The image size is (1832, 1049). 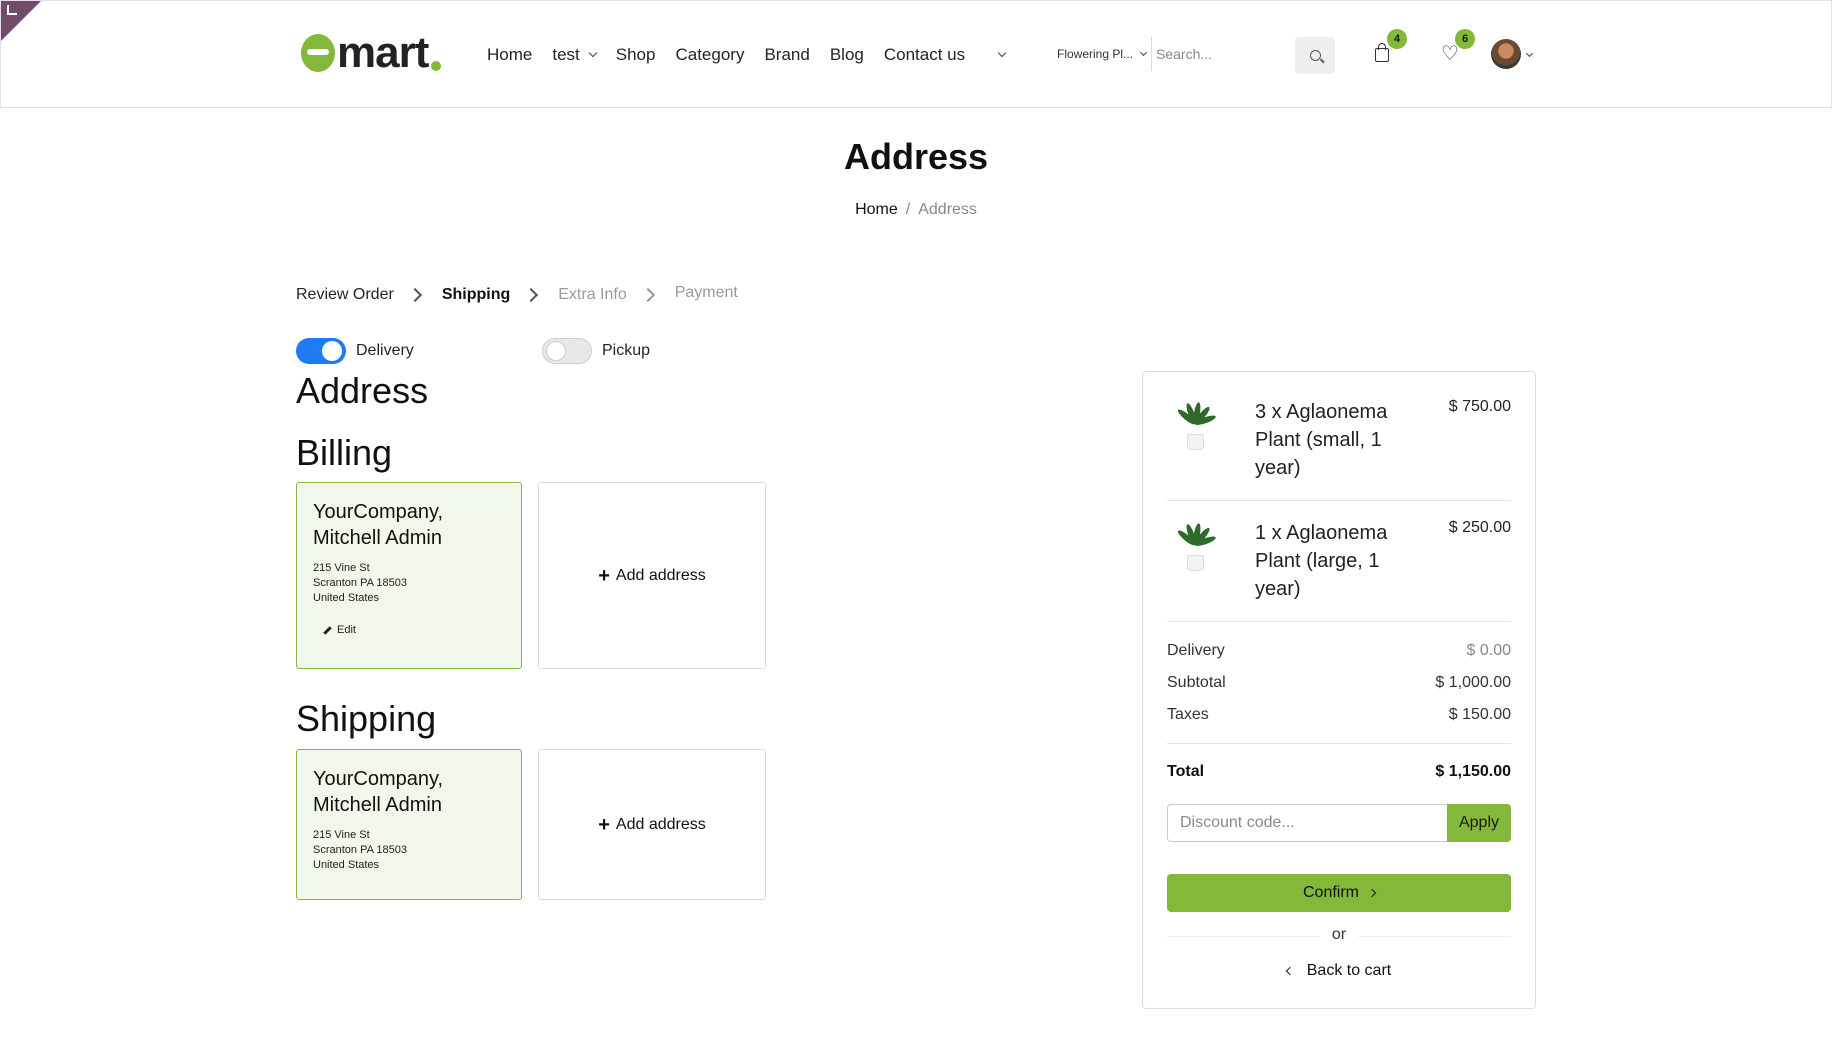 I want to click on checkout-steps: Review Order Shipping Extra Info Payment, so click(x=517, y=293).